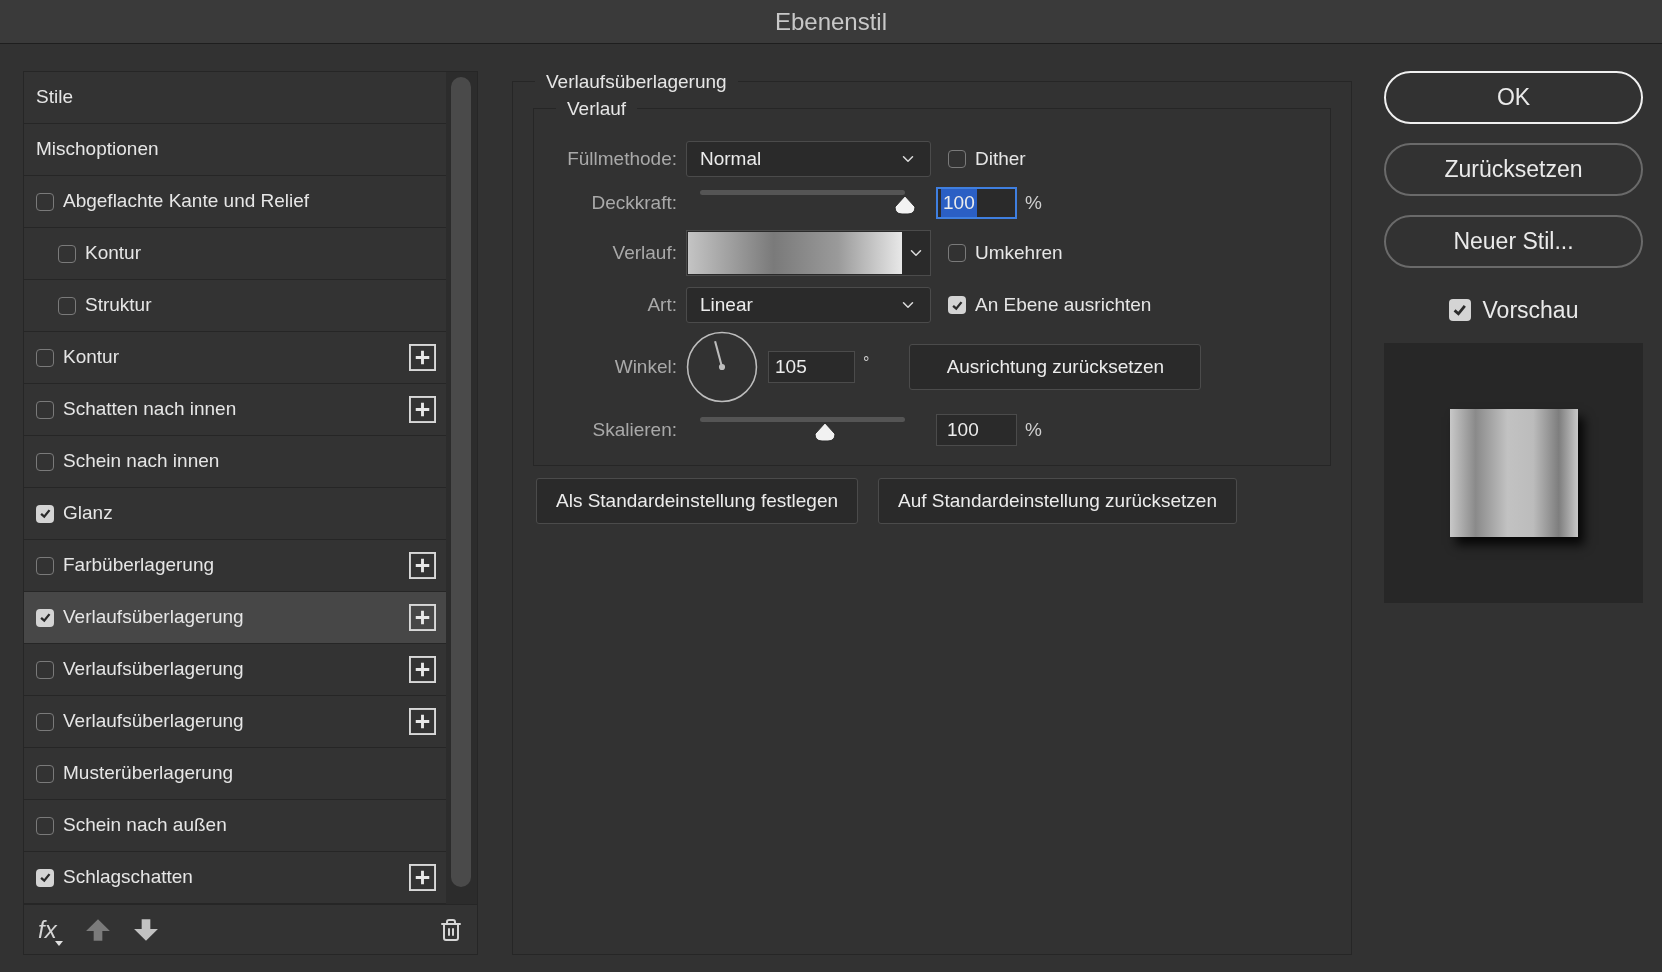  Describe the element at coordinates (451, 929) in the screenshot. I see `trash-icon` at that location.